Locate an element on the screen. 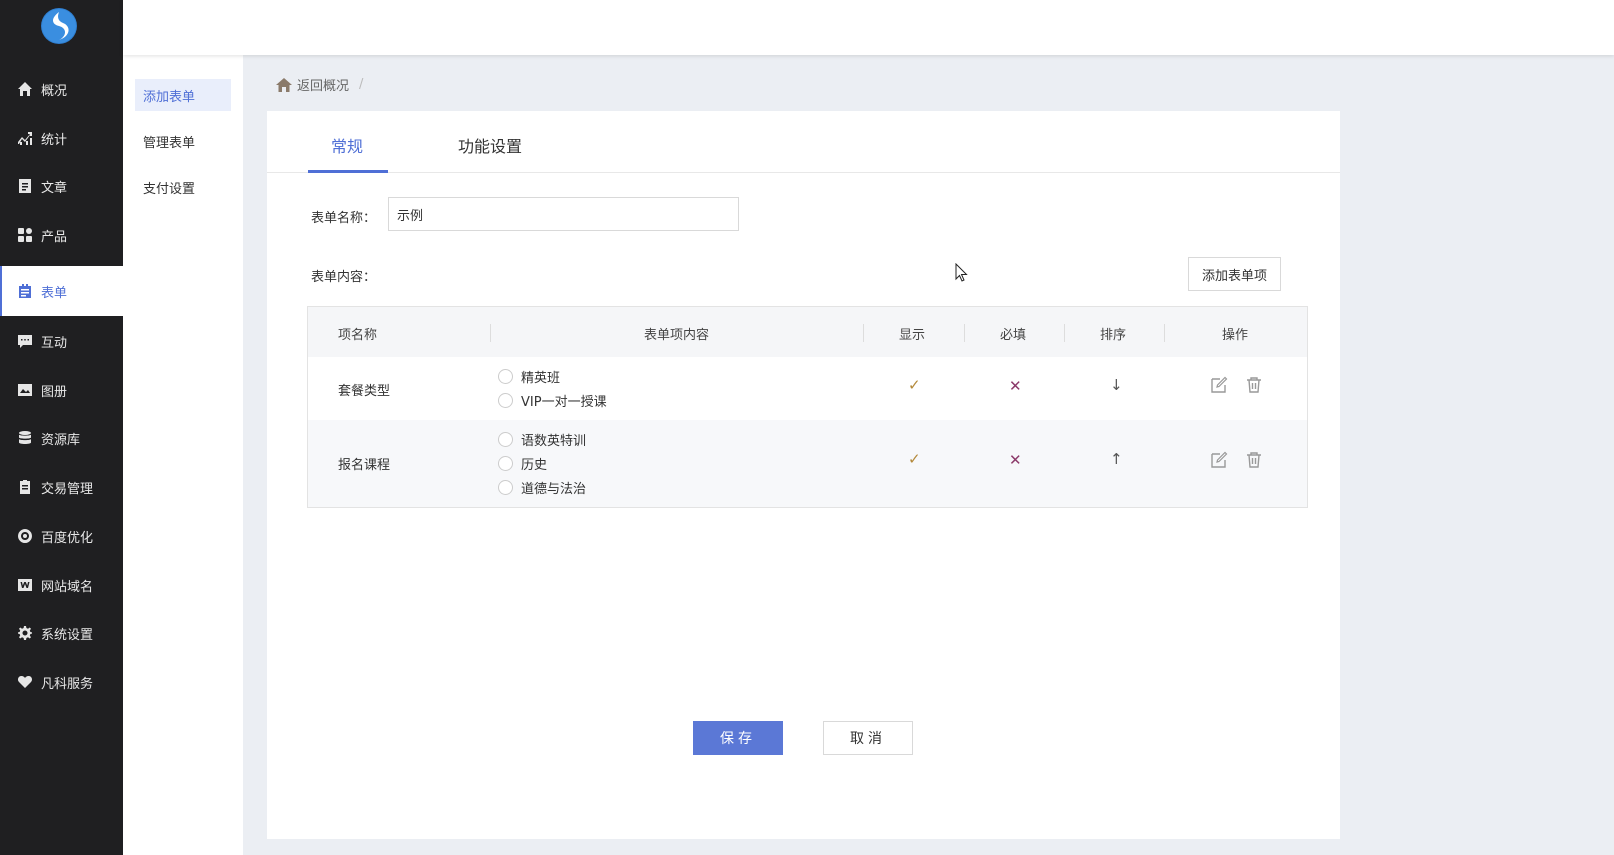 This screenshot has height=855, width=1614. form-content-label: 表单内容： is located at coordinates (344, 277).